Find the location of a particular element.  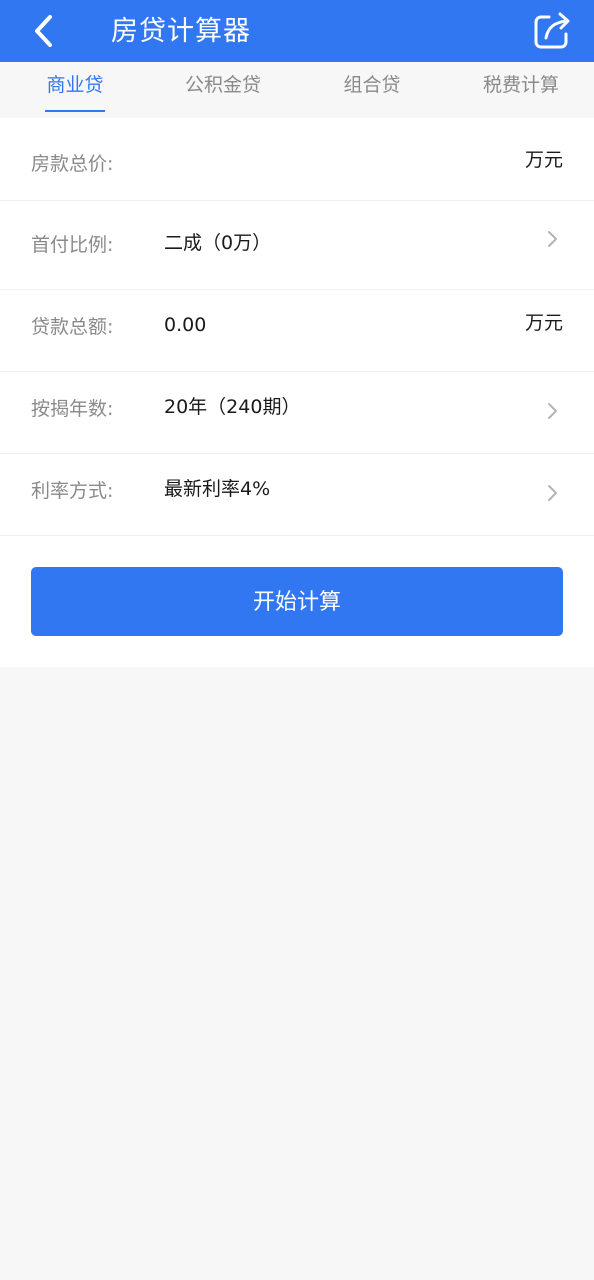

tab-commercial-loan: 商业贷 is located at coordinates (75, 89).